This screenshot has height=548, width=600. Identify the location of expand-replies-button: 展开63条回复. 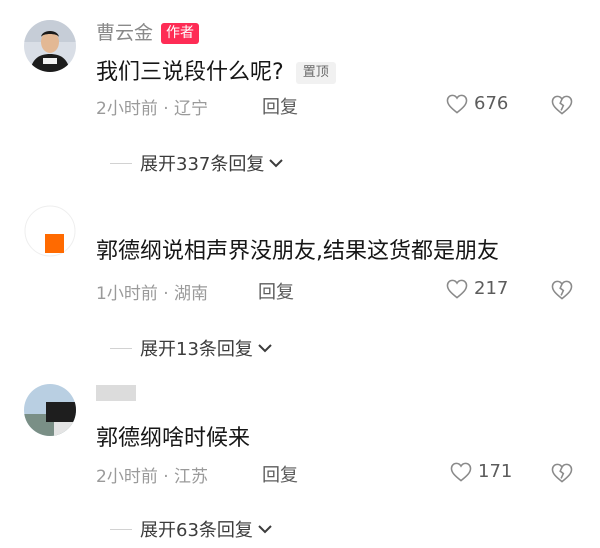
(191, 529).